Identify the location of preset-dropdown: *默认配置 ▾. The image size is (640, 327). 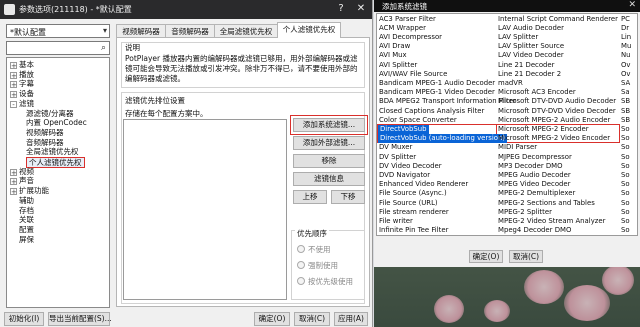
(58, 31).